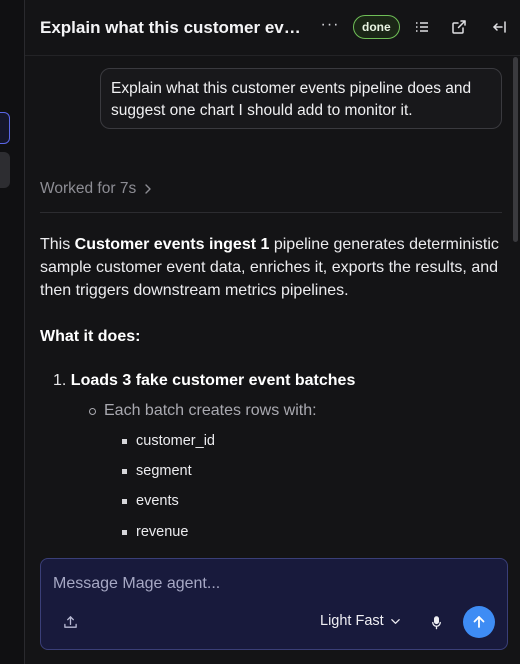 The width and height of the screenshot is (520, 664). I want to click on what-it-does-heading: What it does:, so click(90, 336).